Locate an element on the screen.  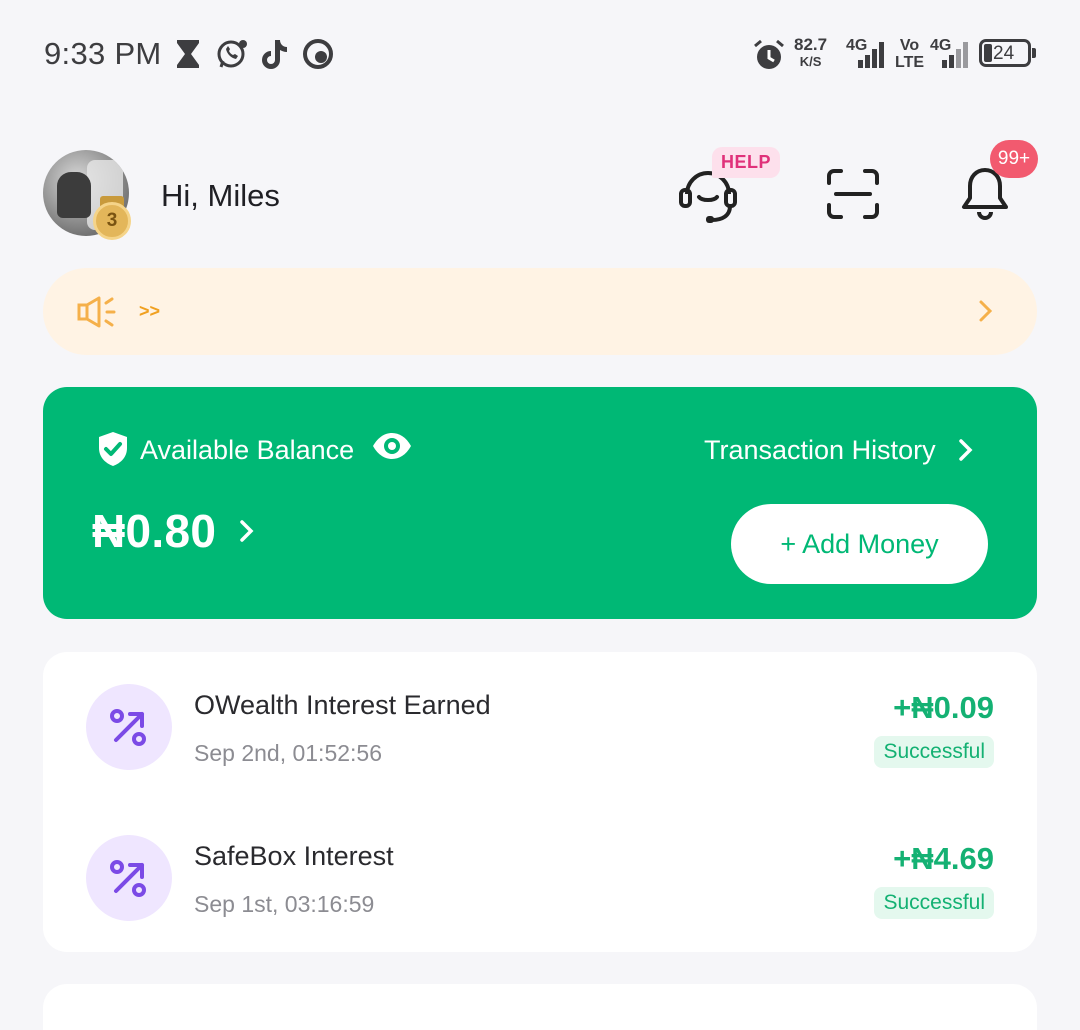
battery-indicator: 24 is located at coordinates (1007, 53).